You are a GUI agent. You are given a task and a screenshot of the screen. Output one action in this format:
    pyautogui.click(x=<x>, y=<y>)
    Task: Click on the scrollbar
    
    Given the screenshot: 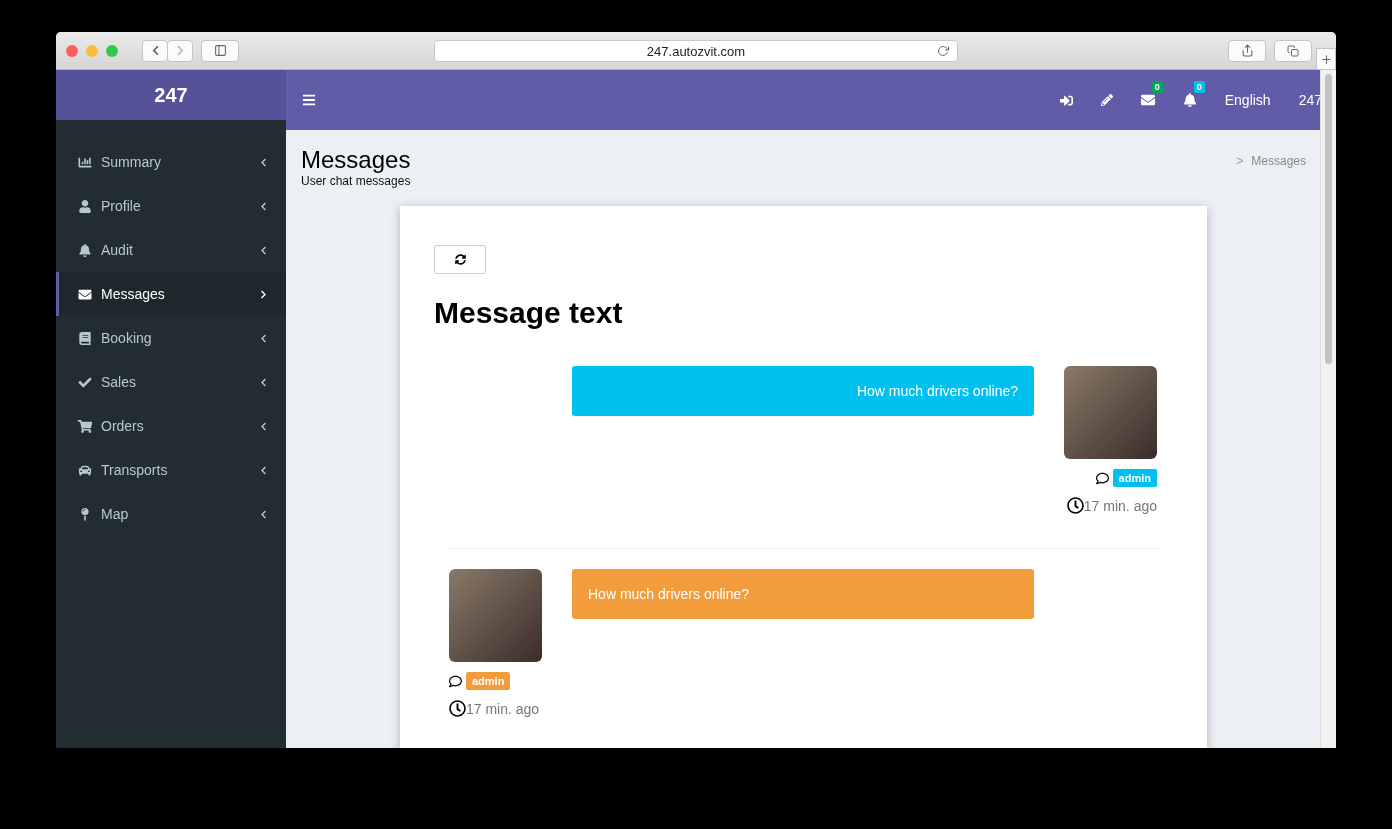 What is the action you would take?
    pyautogui.click(x=1328, y=409)
    